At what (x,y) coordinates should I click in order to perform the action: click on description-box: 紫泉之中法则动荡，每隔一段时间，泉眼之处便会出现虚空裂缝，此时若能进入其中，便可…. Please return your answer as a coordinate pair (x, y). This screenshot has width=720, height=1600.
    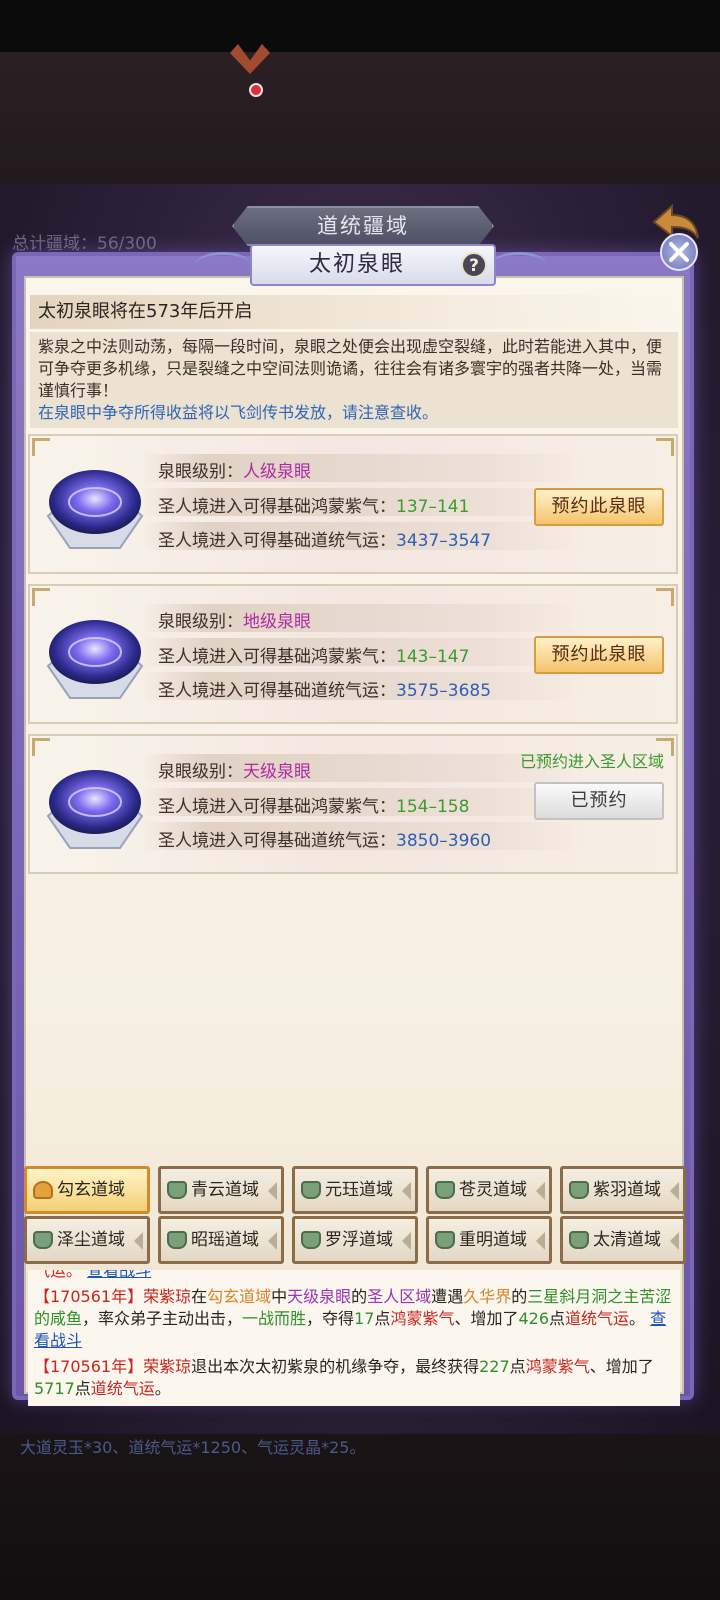
    Looking at the image, I should click on (354, 380).